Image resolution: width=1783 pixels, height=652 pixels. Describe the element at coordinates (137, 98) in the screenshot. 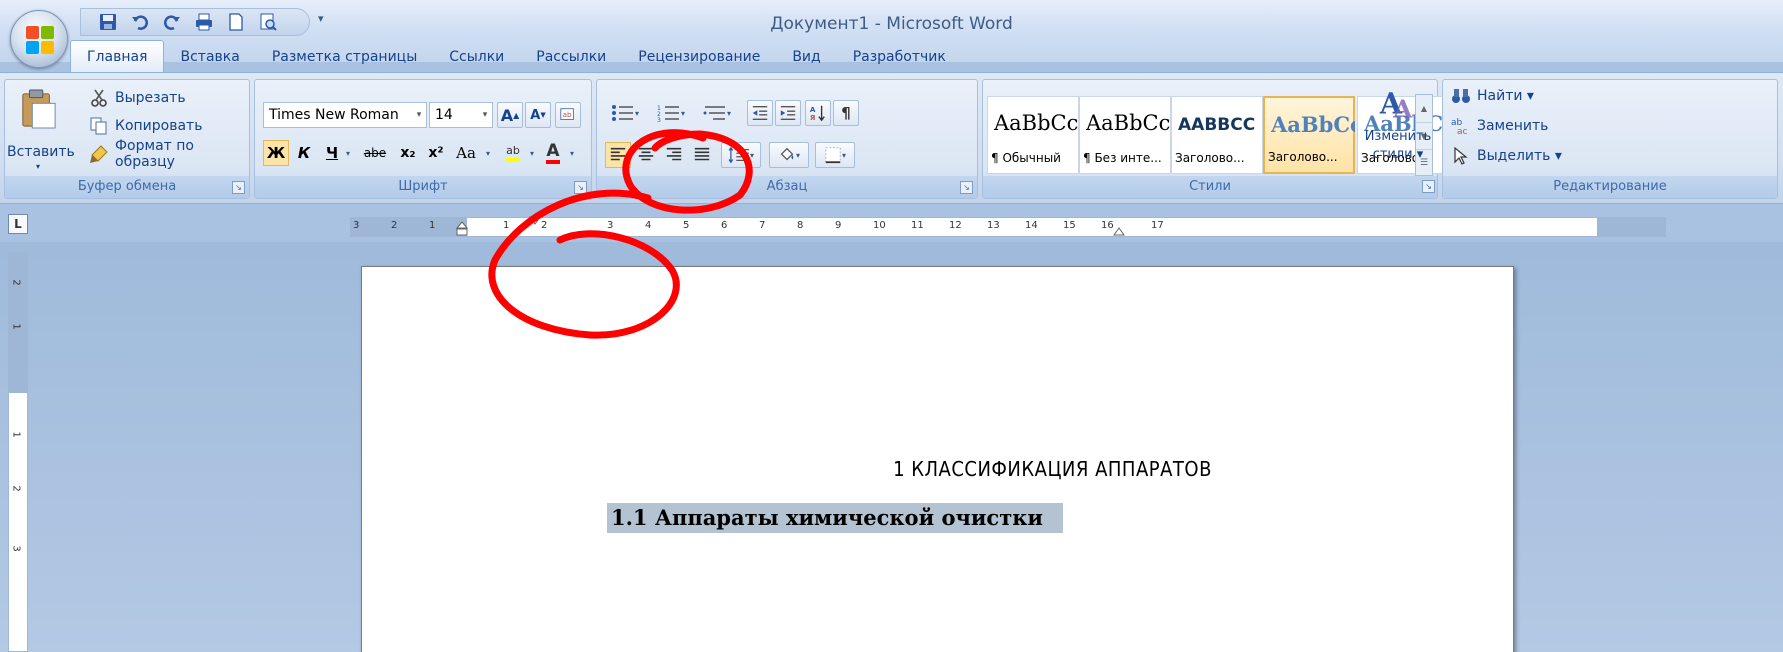

I see `cut-button: Вырезать` at that location.